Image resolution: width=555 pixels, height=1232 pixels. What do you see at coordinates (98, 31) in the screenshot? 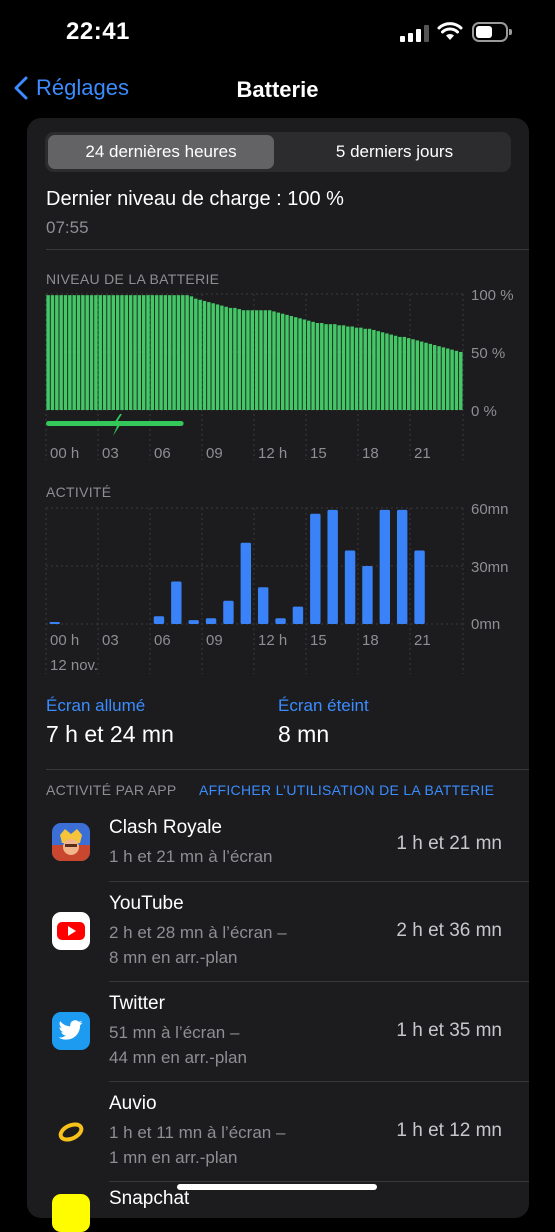
I see `status-time: 22:41` at bounding box center [98, 31].